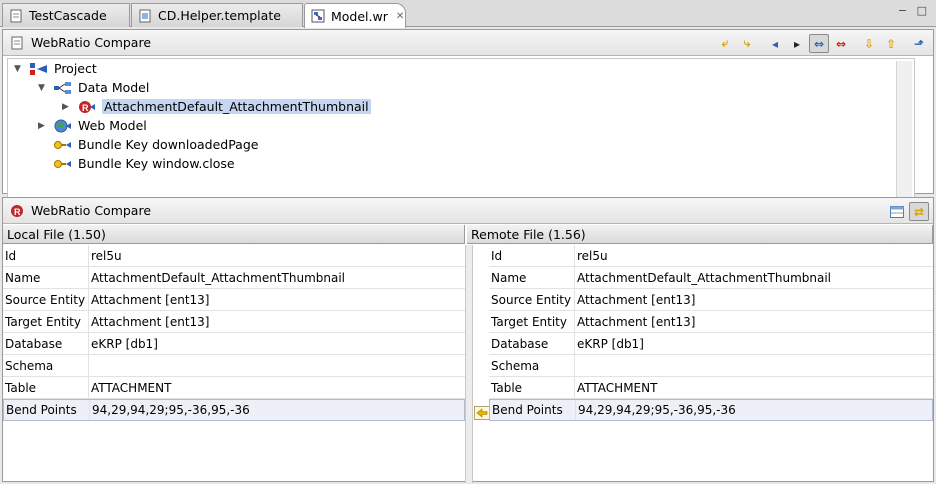 Image resolution: width=936 pixels, height=484 pixels. I want to click on bidirectional-icon: ⇔, so click(819, 43).